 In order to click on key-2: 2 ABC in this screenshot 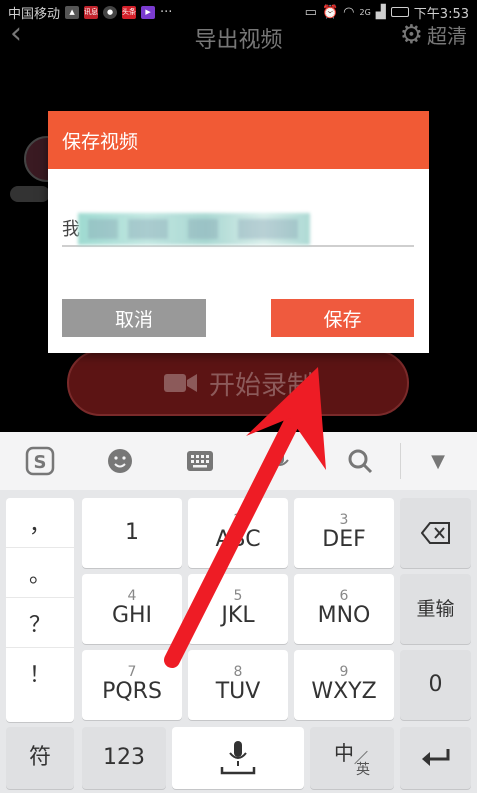, I will do `click(238, 533)`.